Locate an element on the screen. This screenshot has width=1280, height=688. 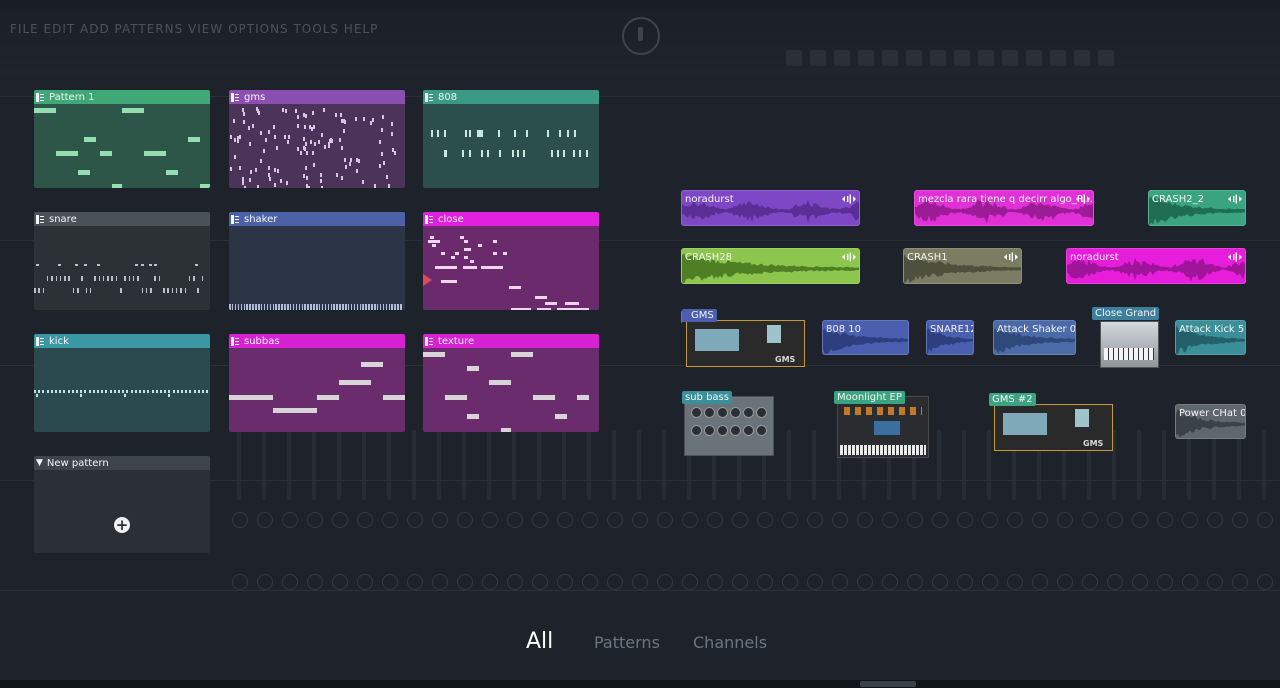
pattern-name: texture is located at coordinates (456, 341).